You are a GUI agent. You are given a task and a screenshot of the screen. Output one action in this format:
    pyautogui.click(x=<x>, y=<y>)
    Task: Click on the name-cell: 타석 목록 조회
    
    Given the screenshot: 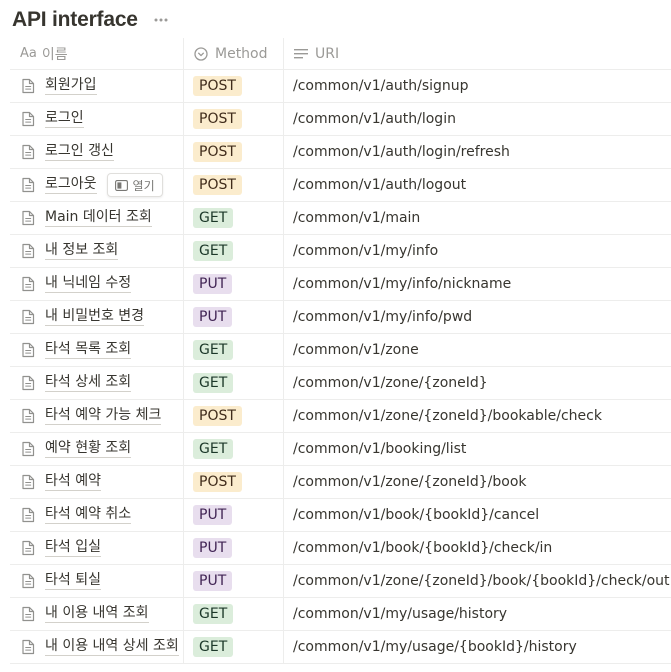 What is the action you would take?
    pyautogui.click(x=97, y=350)
    